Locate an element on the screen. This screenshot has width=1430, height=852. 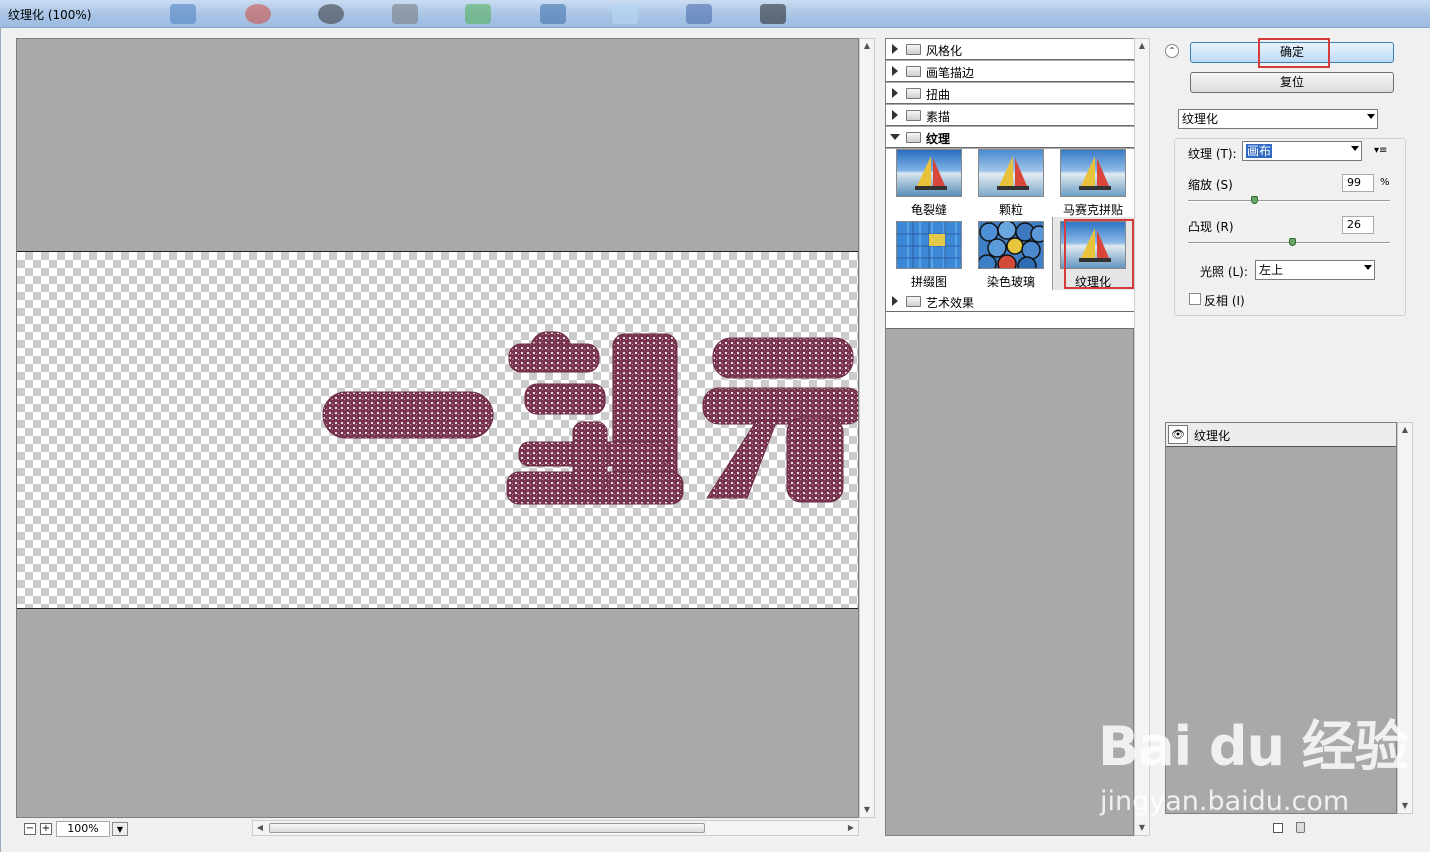
category-stylize: 风格化 is located at coordinates (1010, 49).